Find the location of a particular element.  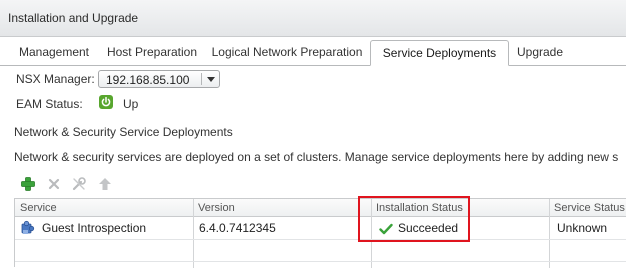

column-header-version: Version is located at coordinates (216, 208).